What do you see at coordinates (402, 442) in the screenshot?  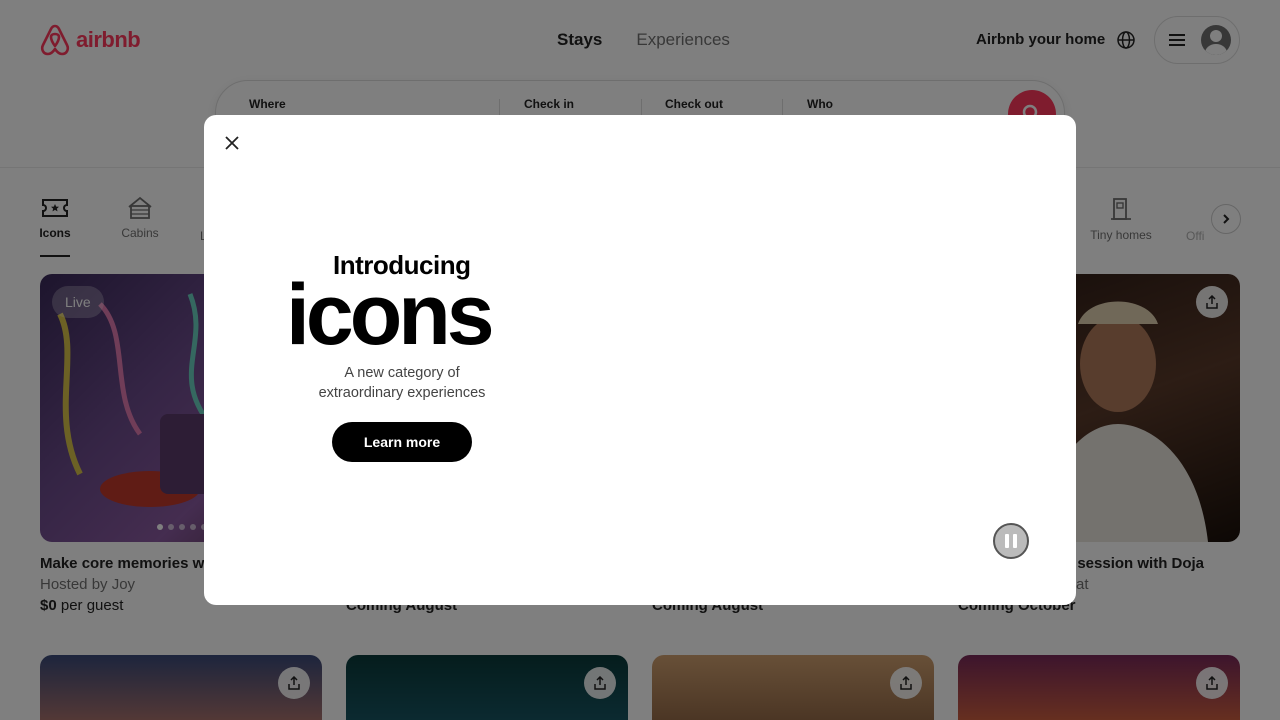 I see `learn-more-button: Learn more` at bounding box center [402, 442].